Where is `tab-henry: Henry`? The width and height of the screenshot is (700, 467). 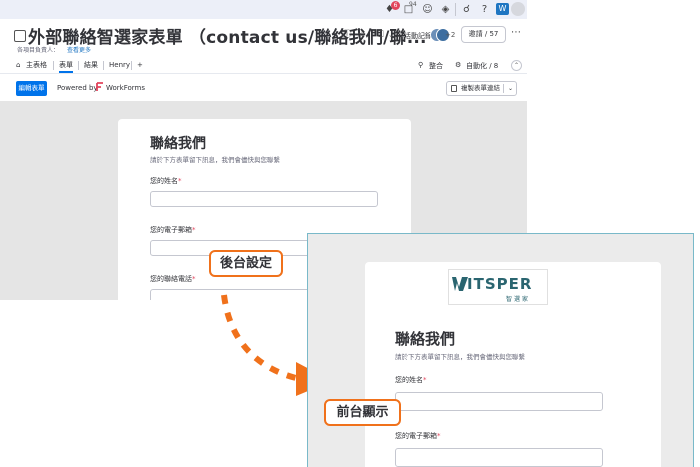
tab-henry: Henry is located at coordinates (119, 65).